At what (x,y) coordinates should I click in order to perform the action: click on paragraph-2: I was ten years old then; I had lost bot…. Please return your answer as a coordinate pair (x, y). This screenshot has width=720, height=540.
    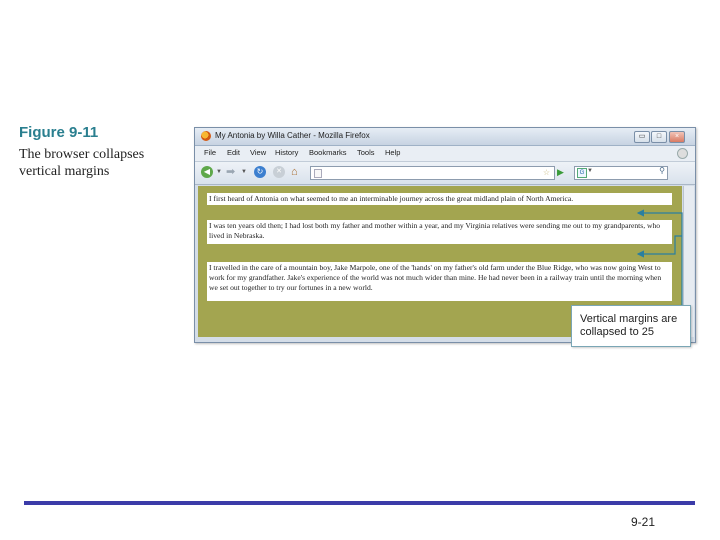
    Looking at the image, I should click on (439, 232).